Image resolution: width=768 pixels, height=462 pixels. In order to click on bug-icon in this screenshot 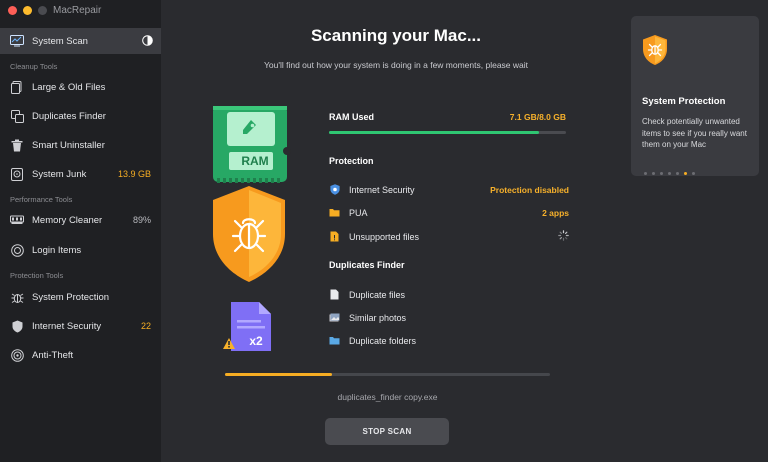, I will do `click(17, 297)`.